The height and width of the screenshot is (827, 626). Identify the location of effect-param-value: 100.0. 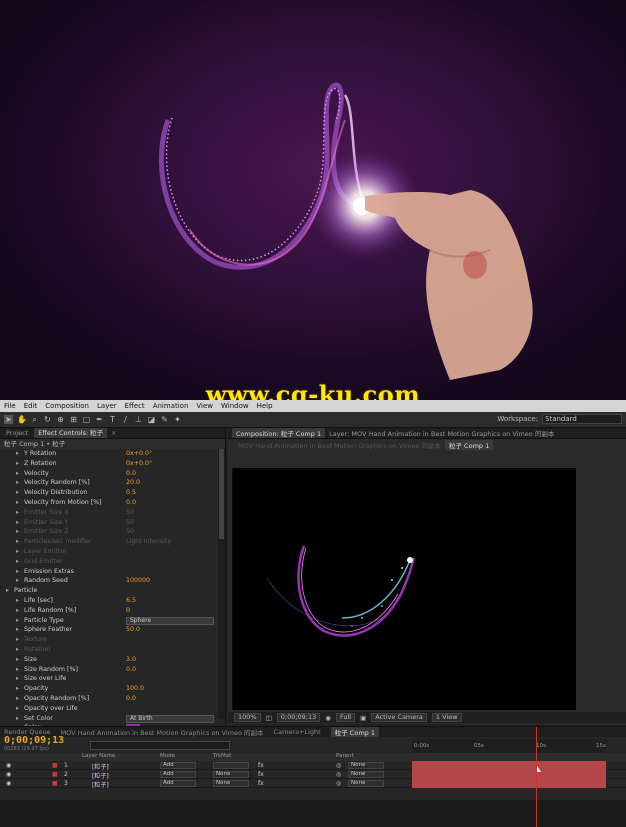
(135, 689).